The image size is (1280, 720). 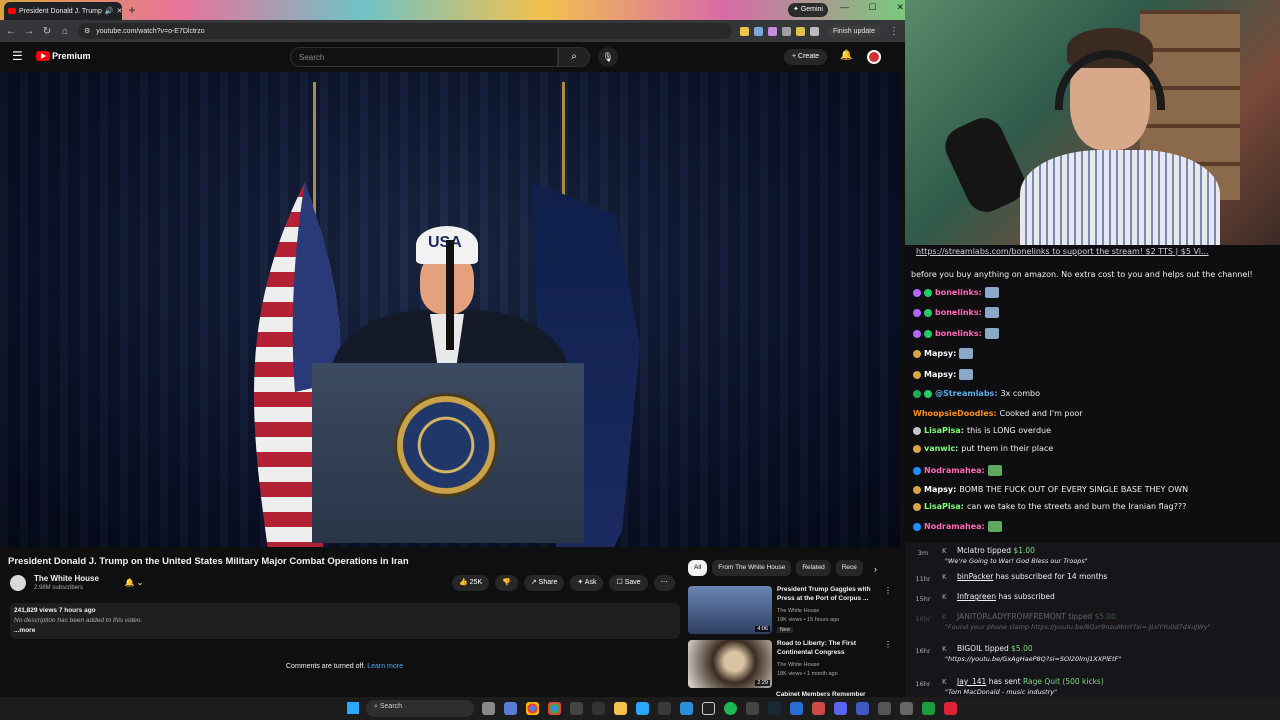 I want to click on hamburger-menu-icon: ☰, so click(x=18, y=56).